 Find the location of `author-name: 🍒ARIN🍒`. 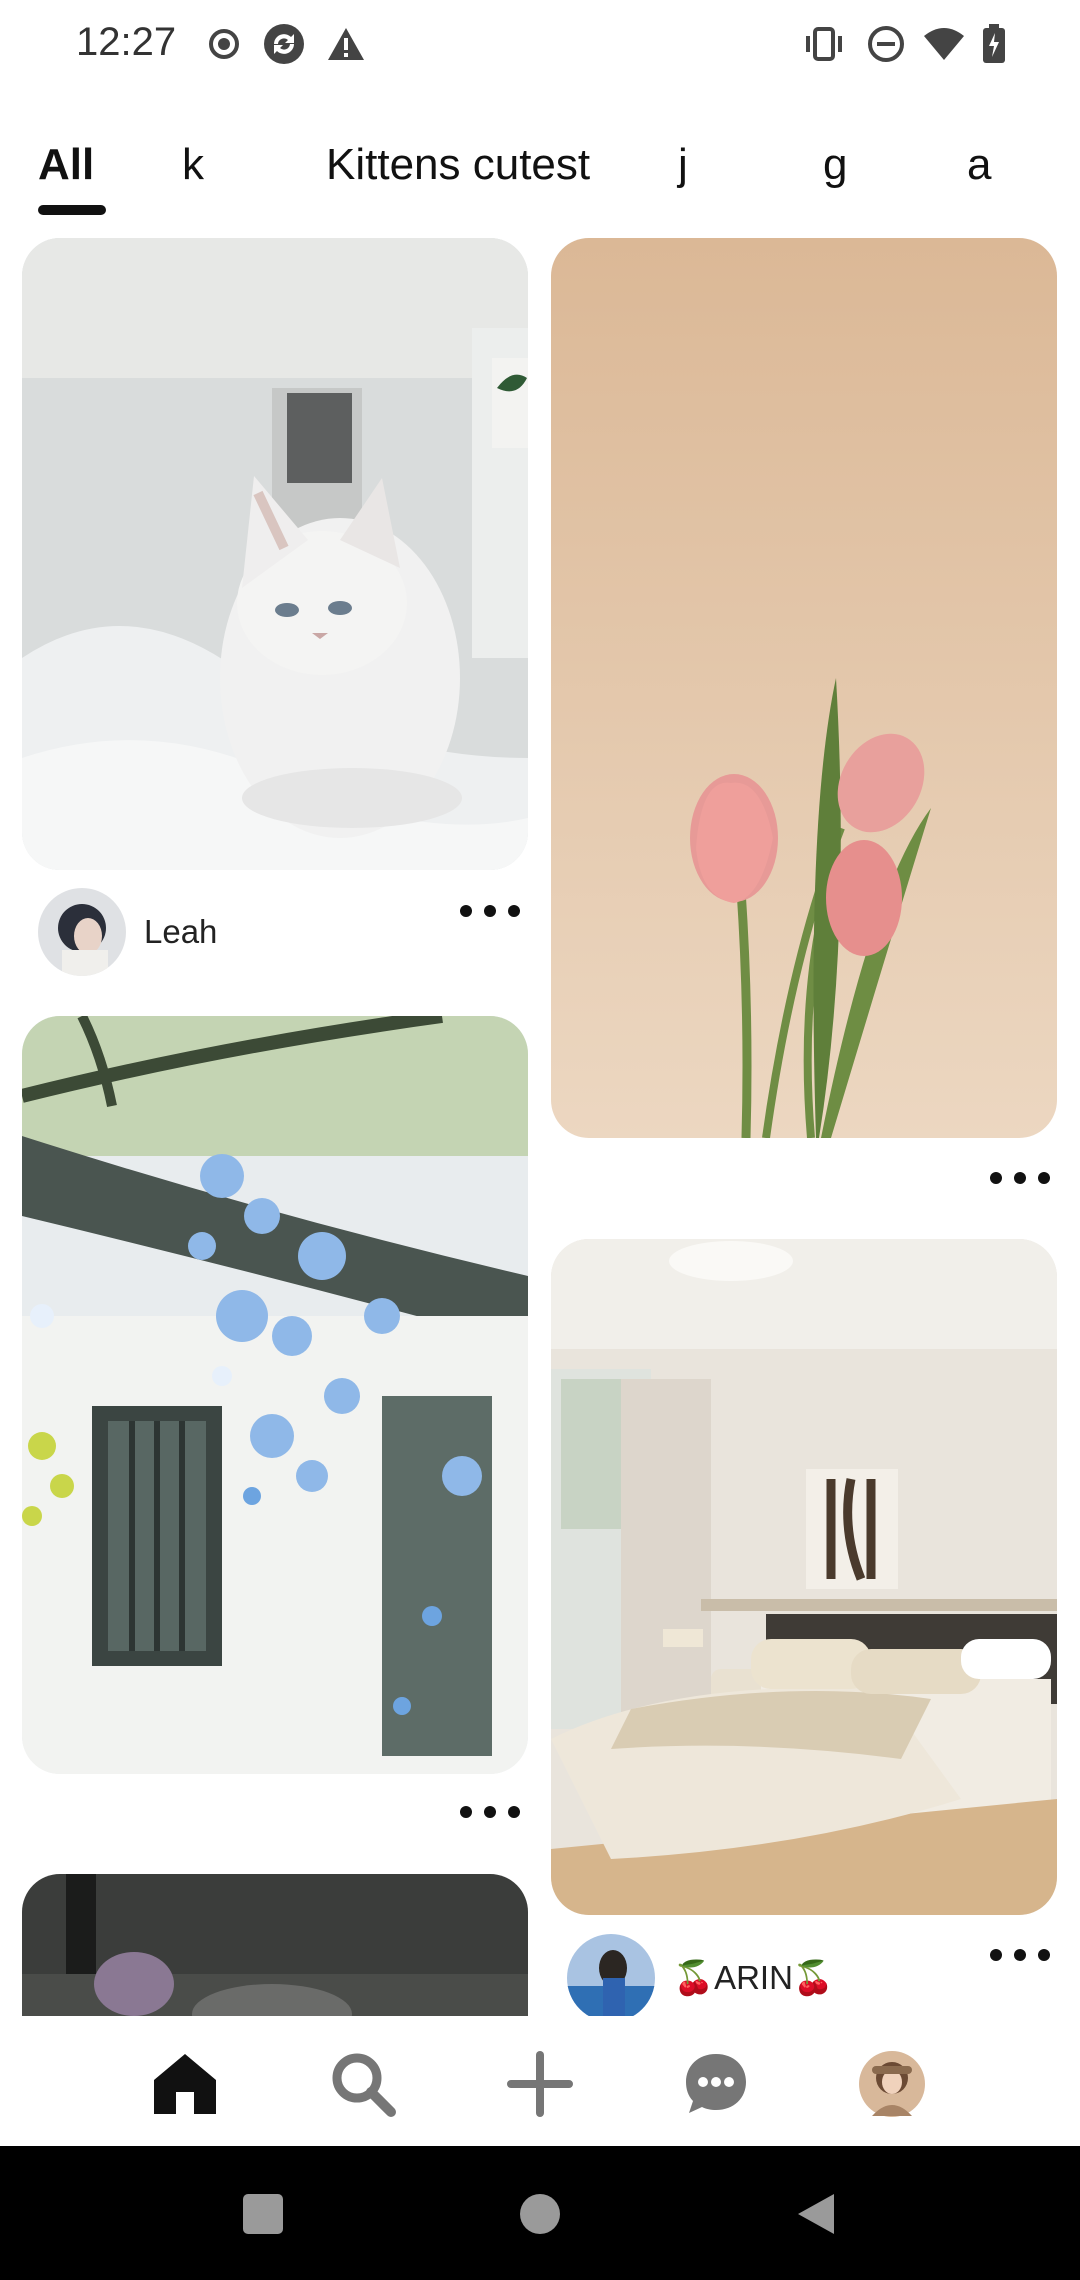

author-name: 🍒ARIN🍒 is located at coordinates (754, 1977).